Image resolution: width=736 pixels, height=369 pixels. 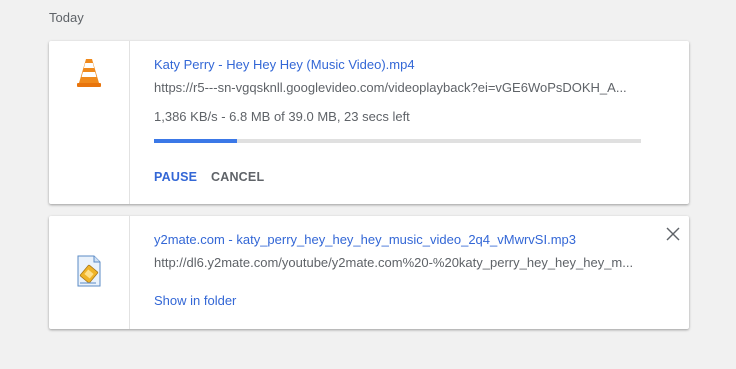 I want to click on audio-file-icon, so click(x=89, y=271).